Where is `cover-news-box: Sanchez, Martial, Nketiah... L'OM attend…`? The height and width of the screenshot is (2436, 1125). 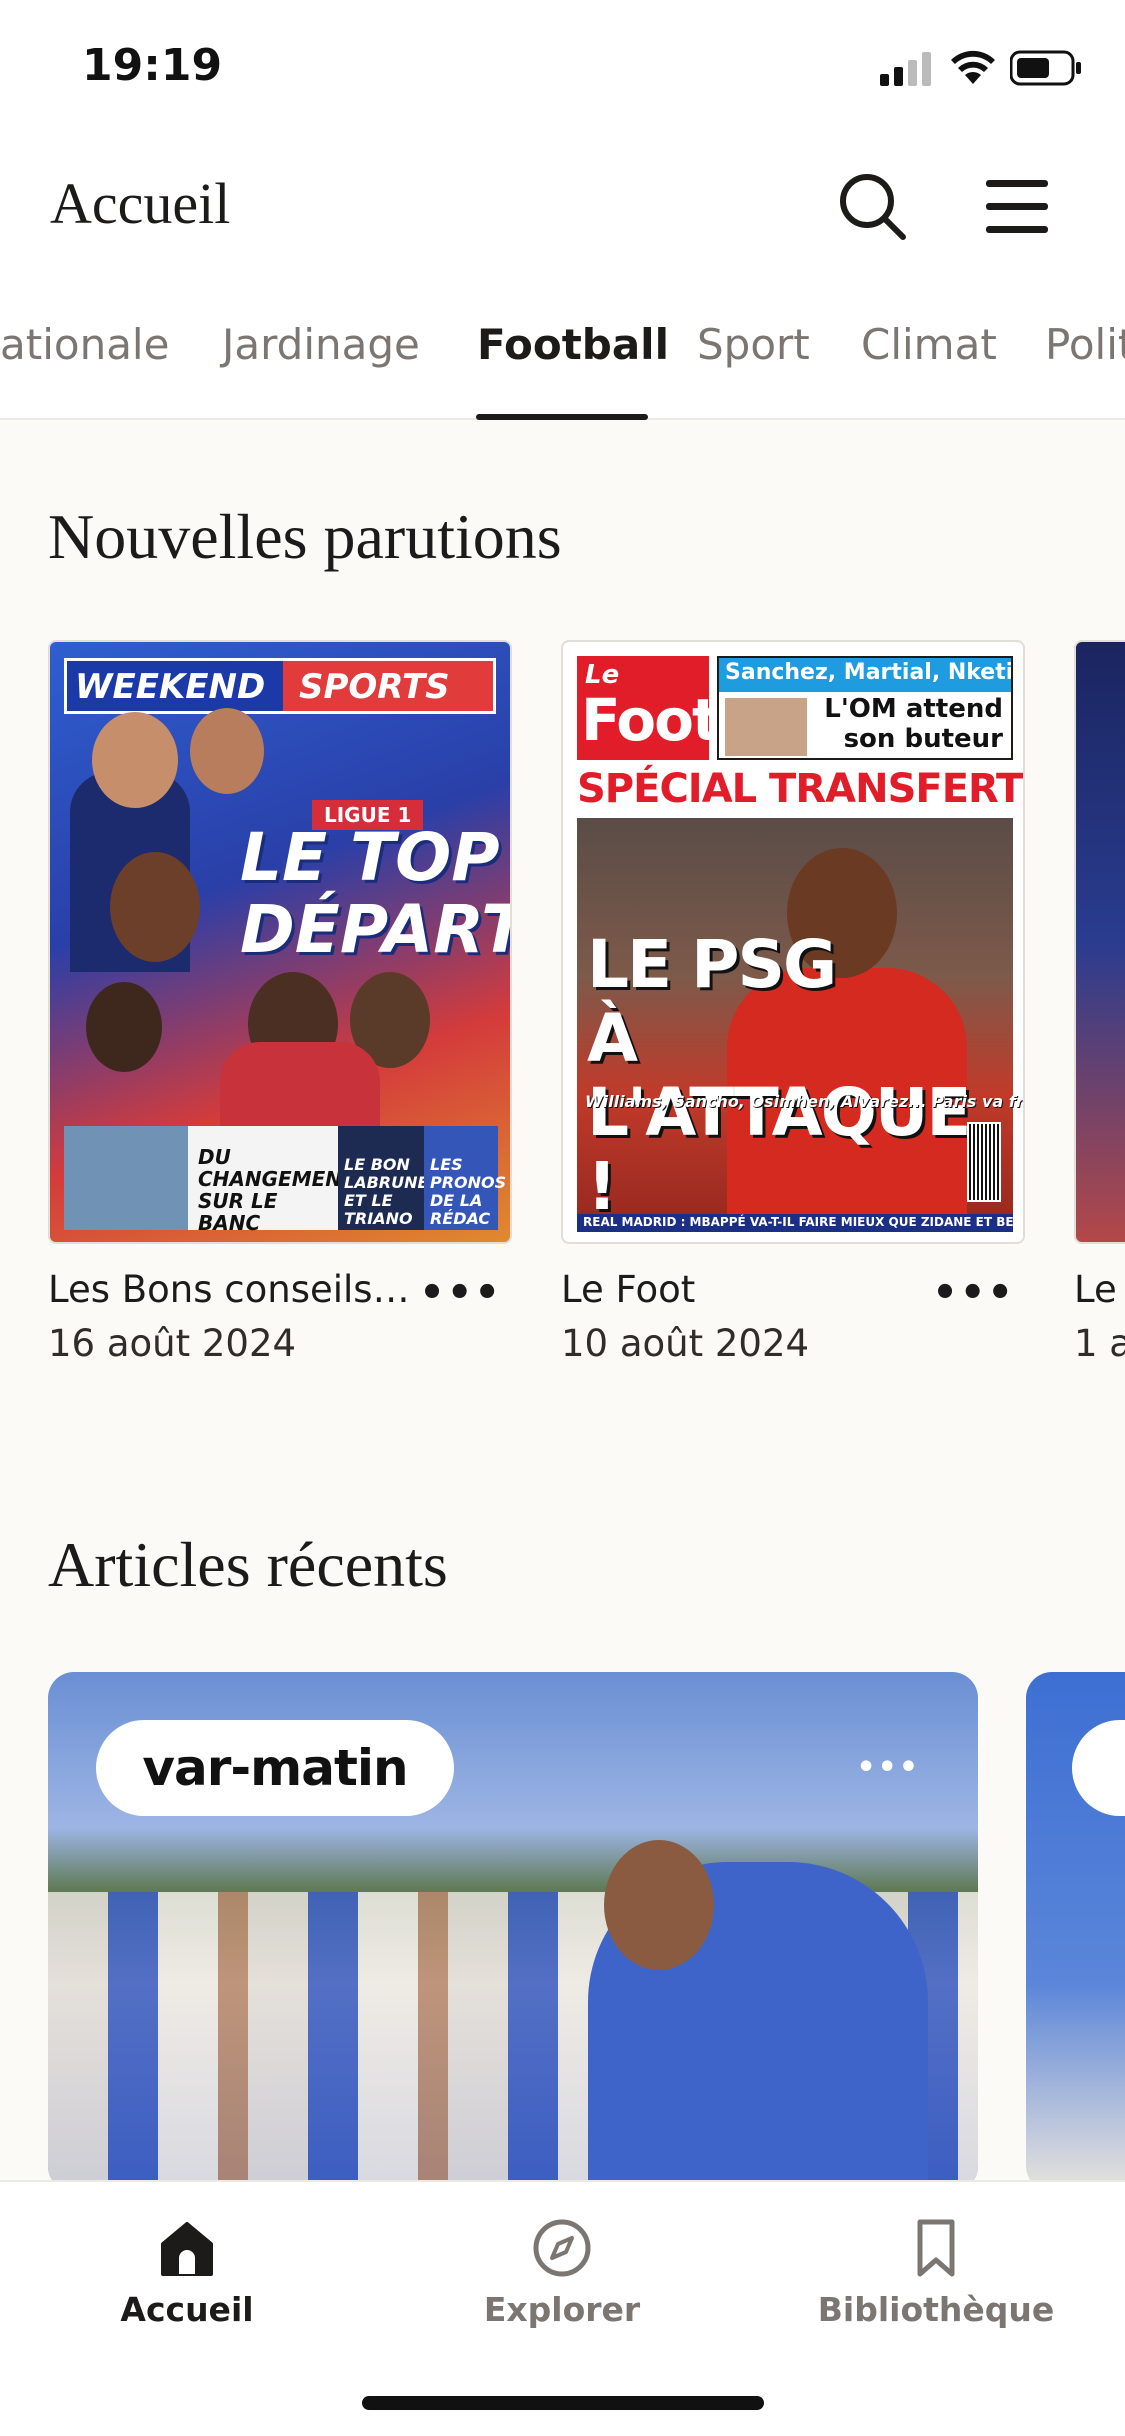 cover-news-box: Sanchez, Martial, Nketiah... L'OM attend… is located at coordinates (865, 708).